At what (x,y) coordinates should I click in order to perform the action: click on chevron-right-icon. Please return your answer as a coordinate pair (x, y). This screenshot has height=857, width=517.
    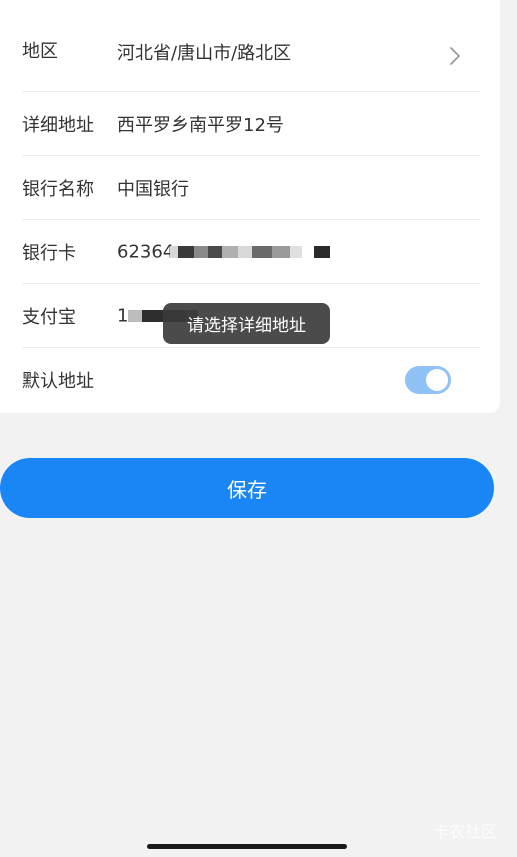
    Looking at the image, I should click on (455, 56).